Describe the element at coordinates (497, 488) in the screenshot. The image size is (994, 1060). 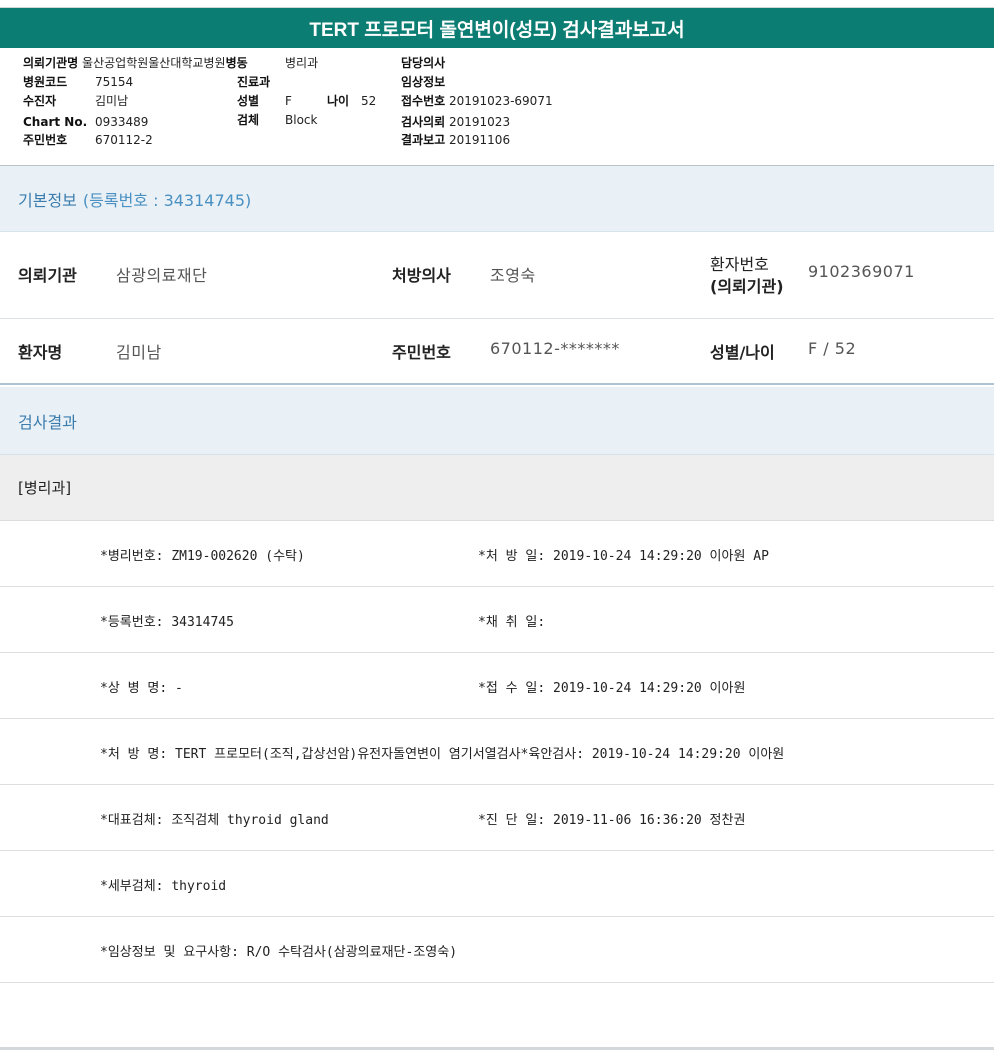
I see `department-row: [병리과]` at that location.